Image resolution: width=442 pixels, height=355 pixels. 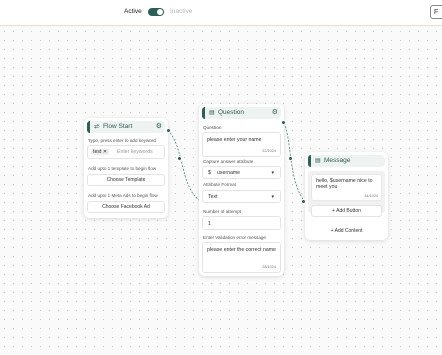 What do you see at coordinates (318, 161) in the screenshot?
I see `message-icon: ▤` at bounding box center [318, 161].